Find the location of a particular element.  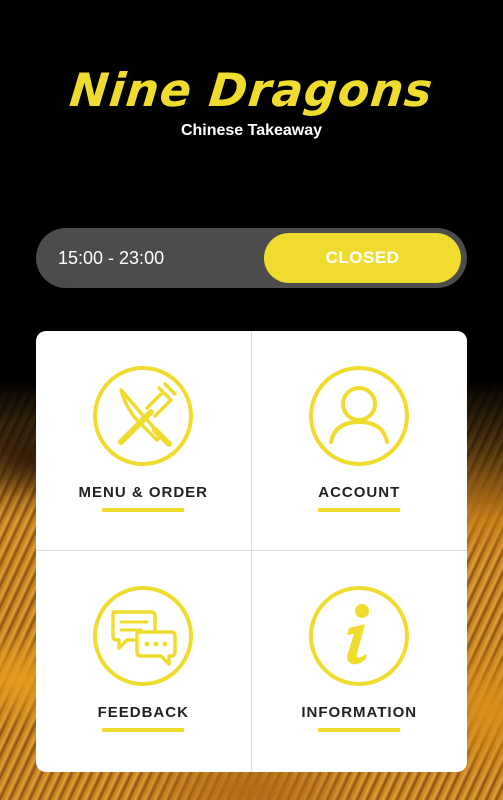

account-button: ACCOUNT is located at coordinates (359, 441).